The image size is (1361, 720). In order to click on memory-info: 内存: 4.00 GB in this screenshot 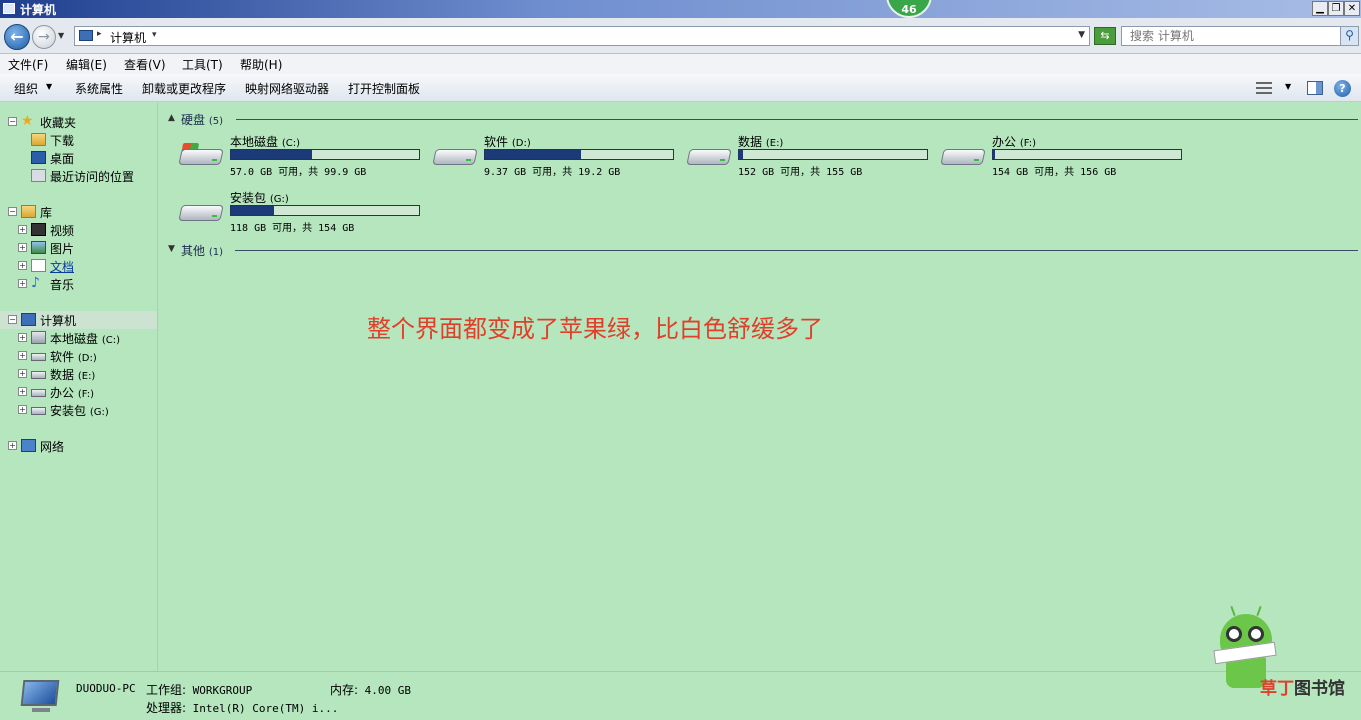, I will do `click(371, 690)`.